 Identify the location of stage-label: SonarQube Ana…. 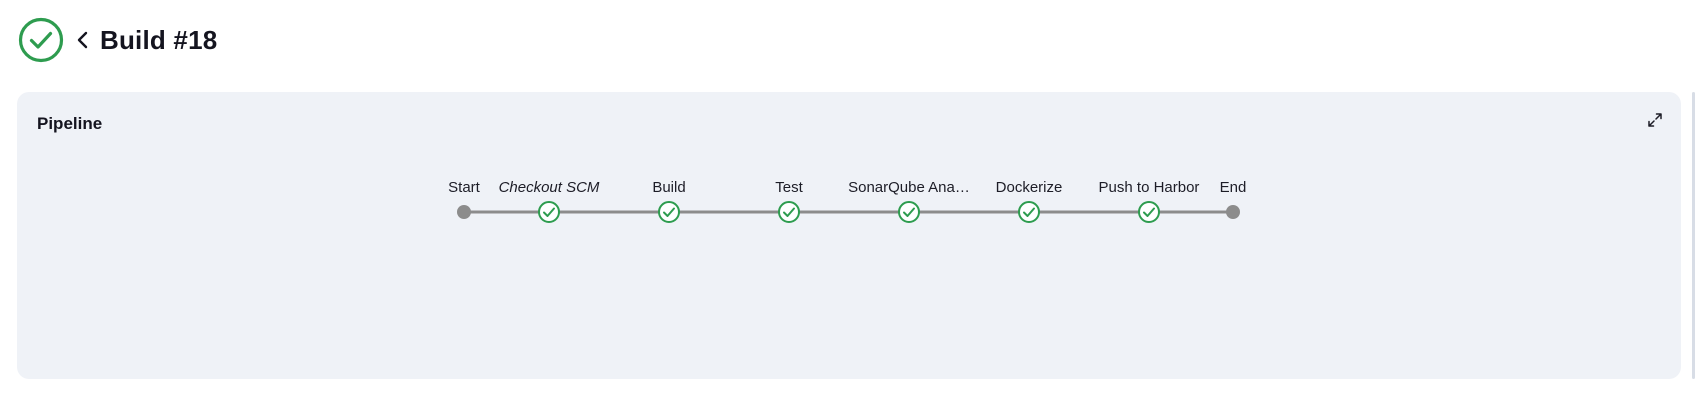
(909, 187).